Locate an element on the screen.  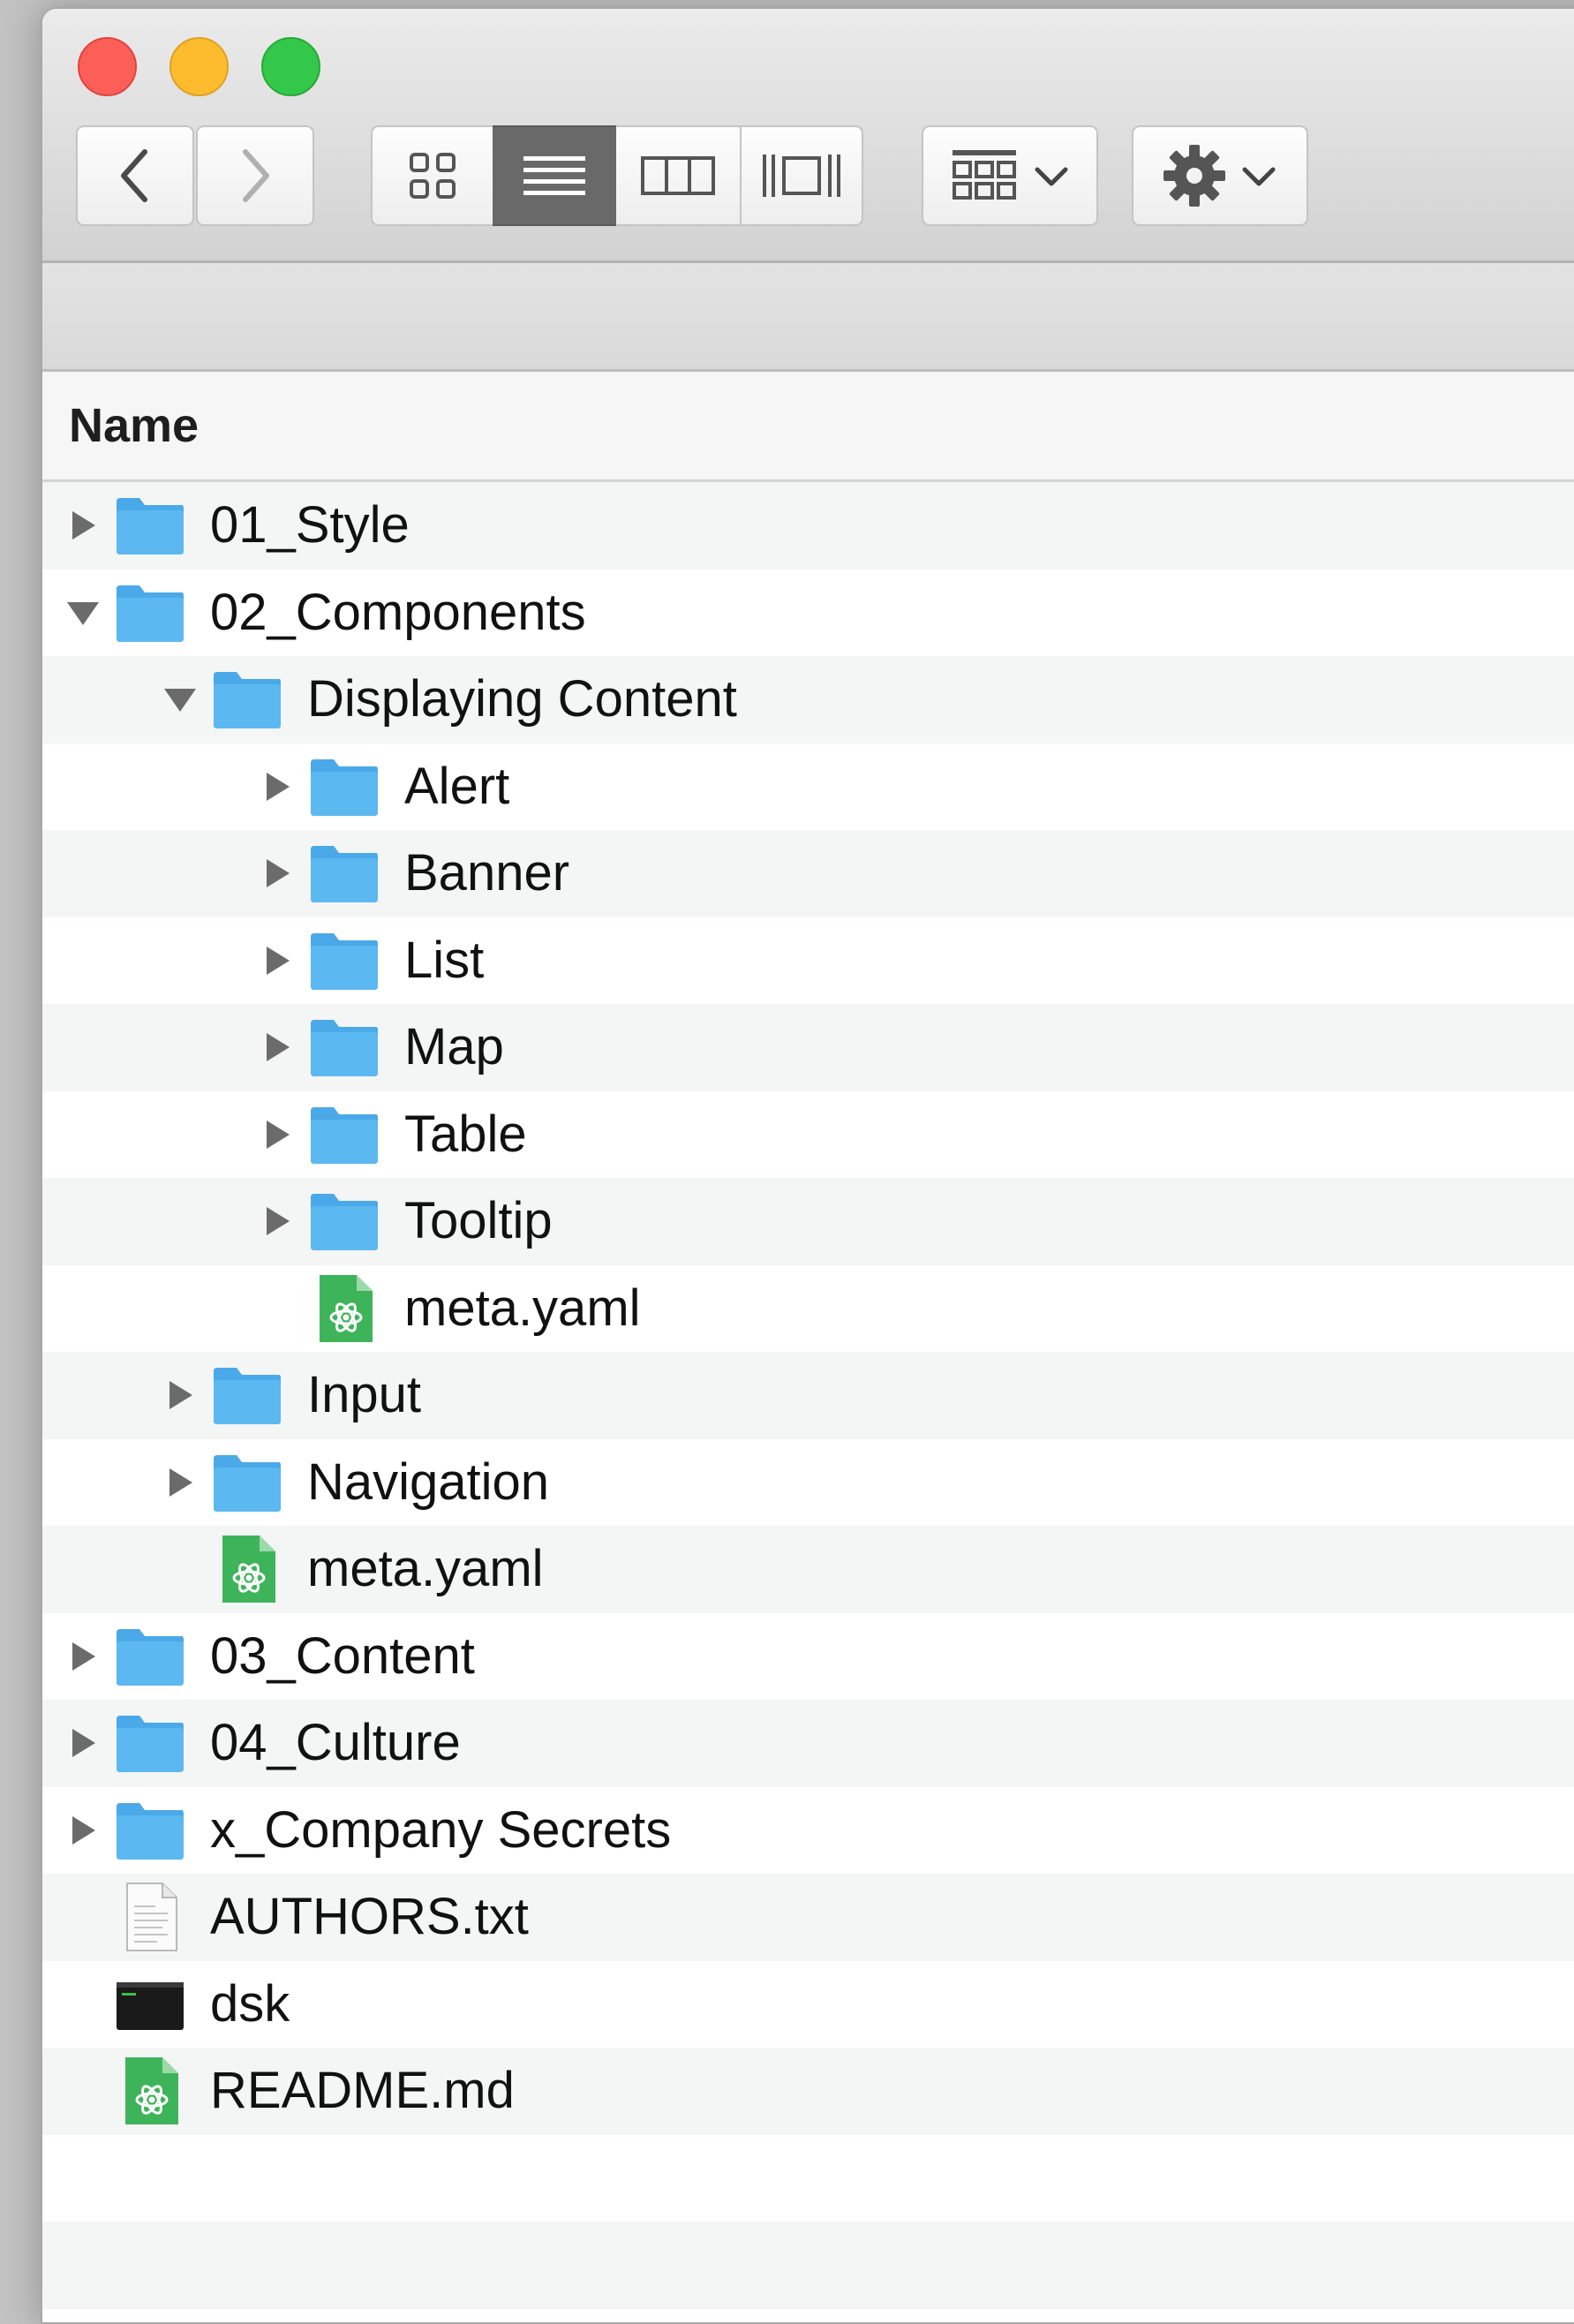
column-view-icon is located at coordinates (678, 175).